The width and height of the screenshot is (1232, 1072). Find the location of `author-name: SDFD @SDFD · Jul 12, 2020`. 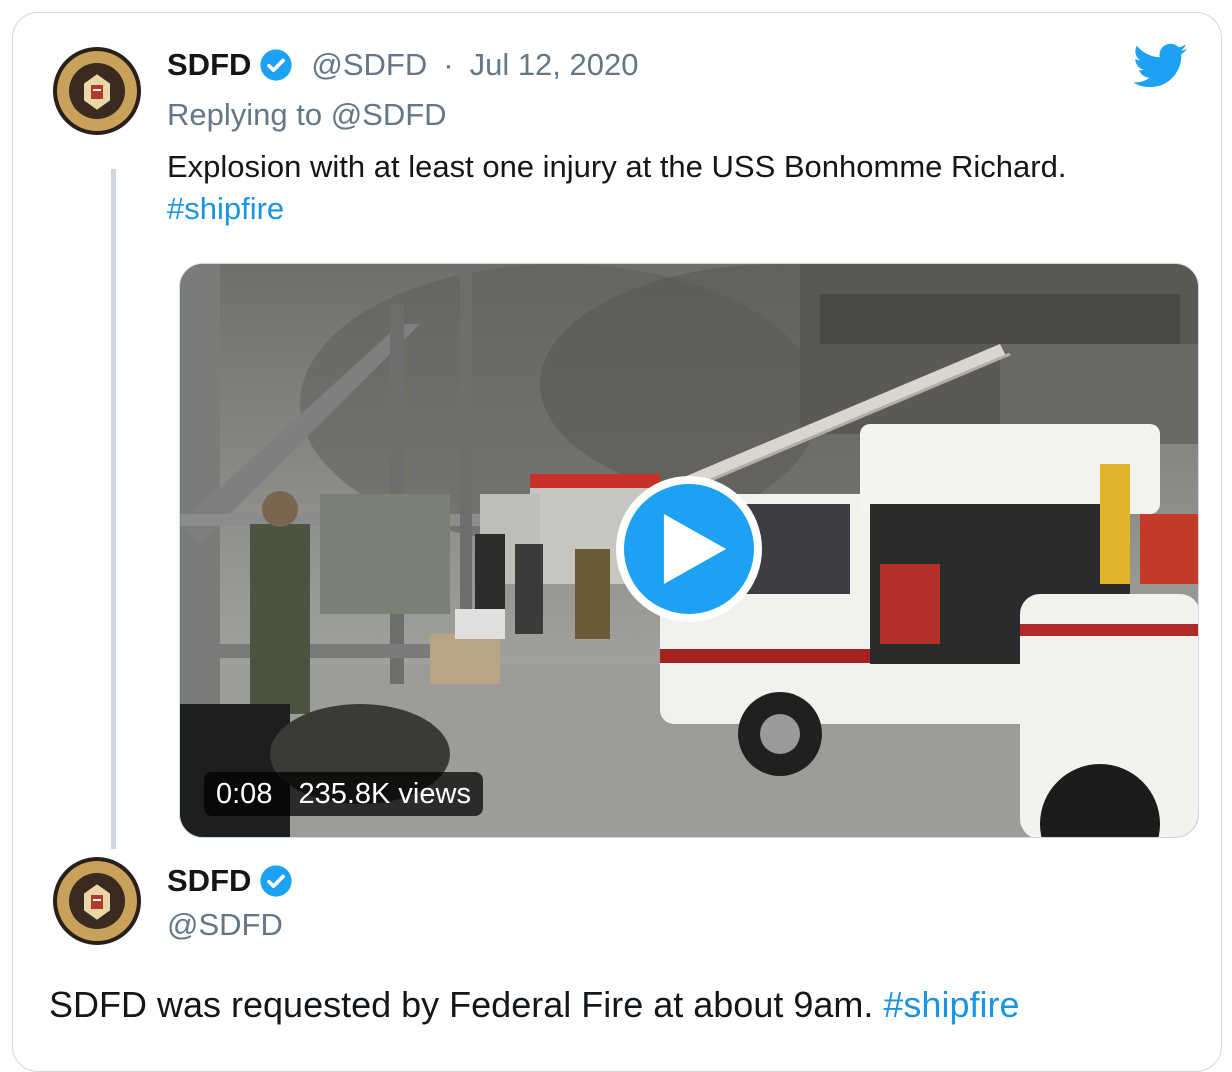

author-name: SDFD @SDFD · Jul 12, 2020 is located at coordinates (403, 65).